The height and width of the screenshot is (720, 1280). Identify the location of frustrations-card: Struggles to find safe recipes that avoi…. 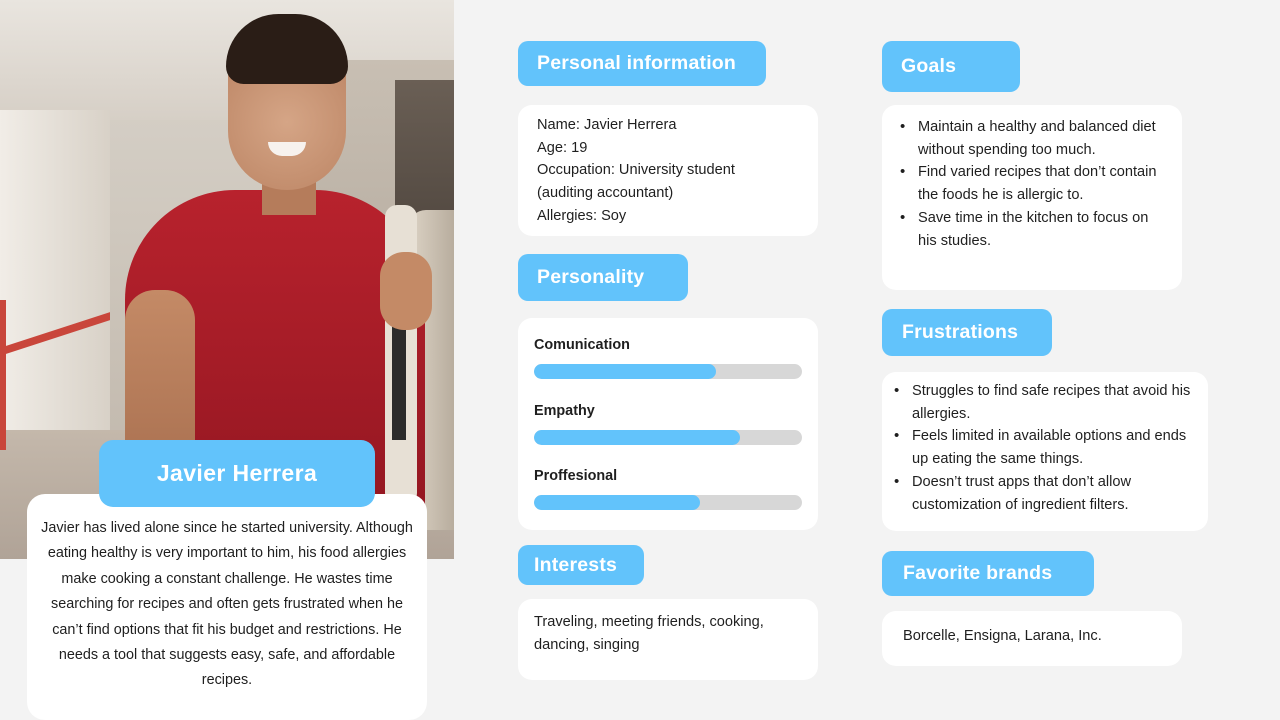
(1045, 451).